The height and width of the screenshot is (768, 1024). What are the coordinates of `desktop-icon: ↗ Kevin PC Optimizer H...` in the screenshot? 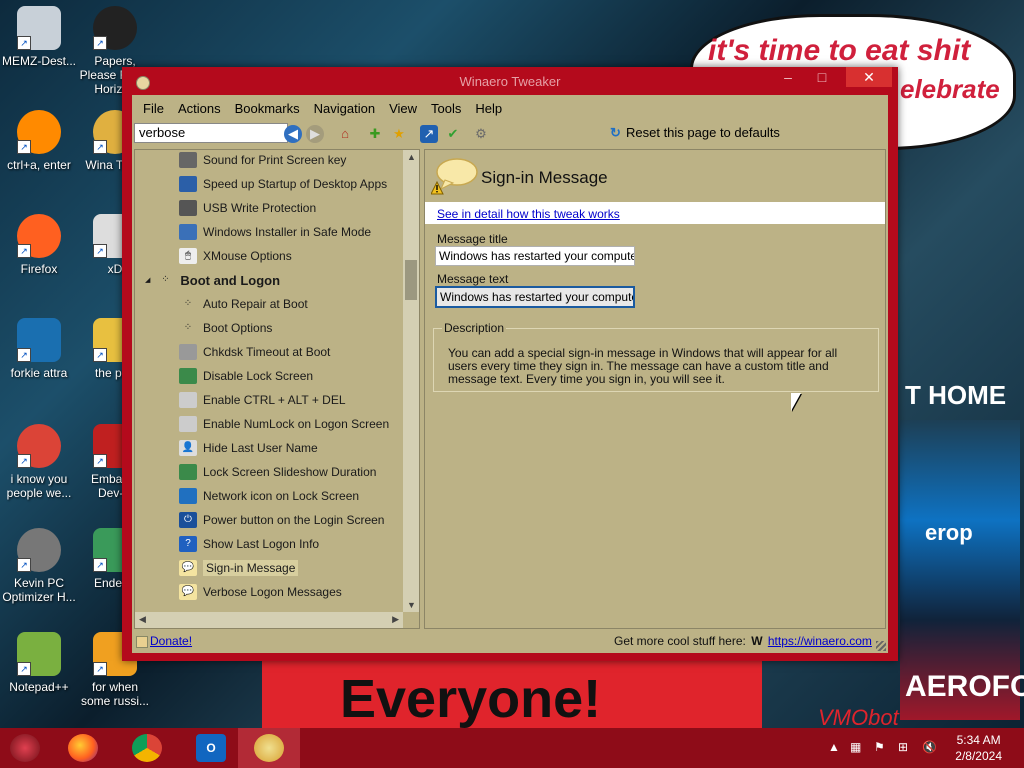 It's located at (39, 566).